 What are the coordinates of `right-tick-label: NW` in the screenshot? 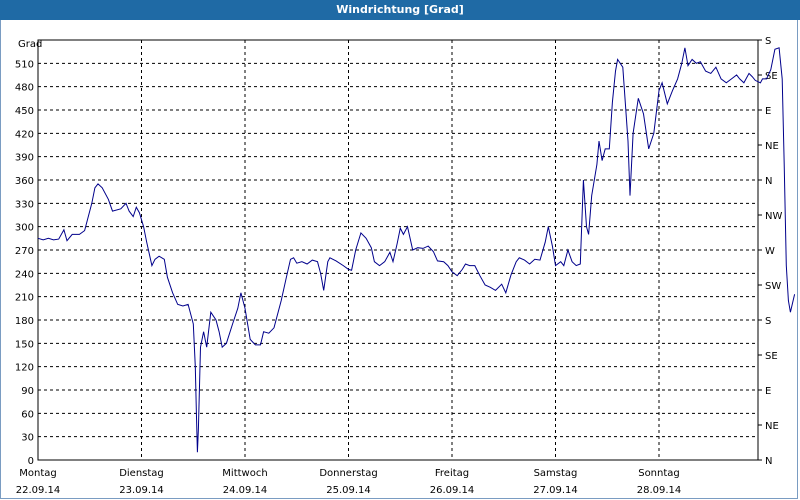 It's located at (773, 216).